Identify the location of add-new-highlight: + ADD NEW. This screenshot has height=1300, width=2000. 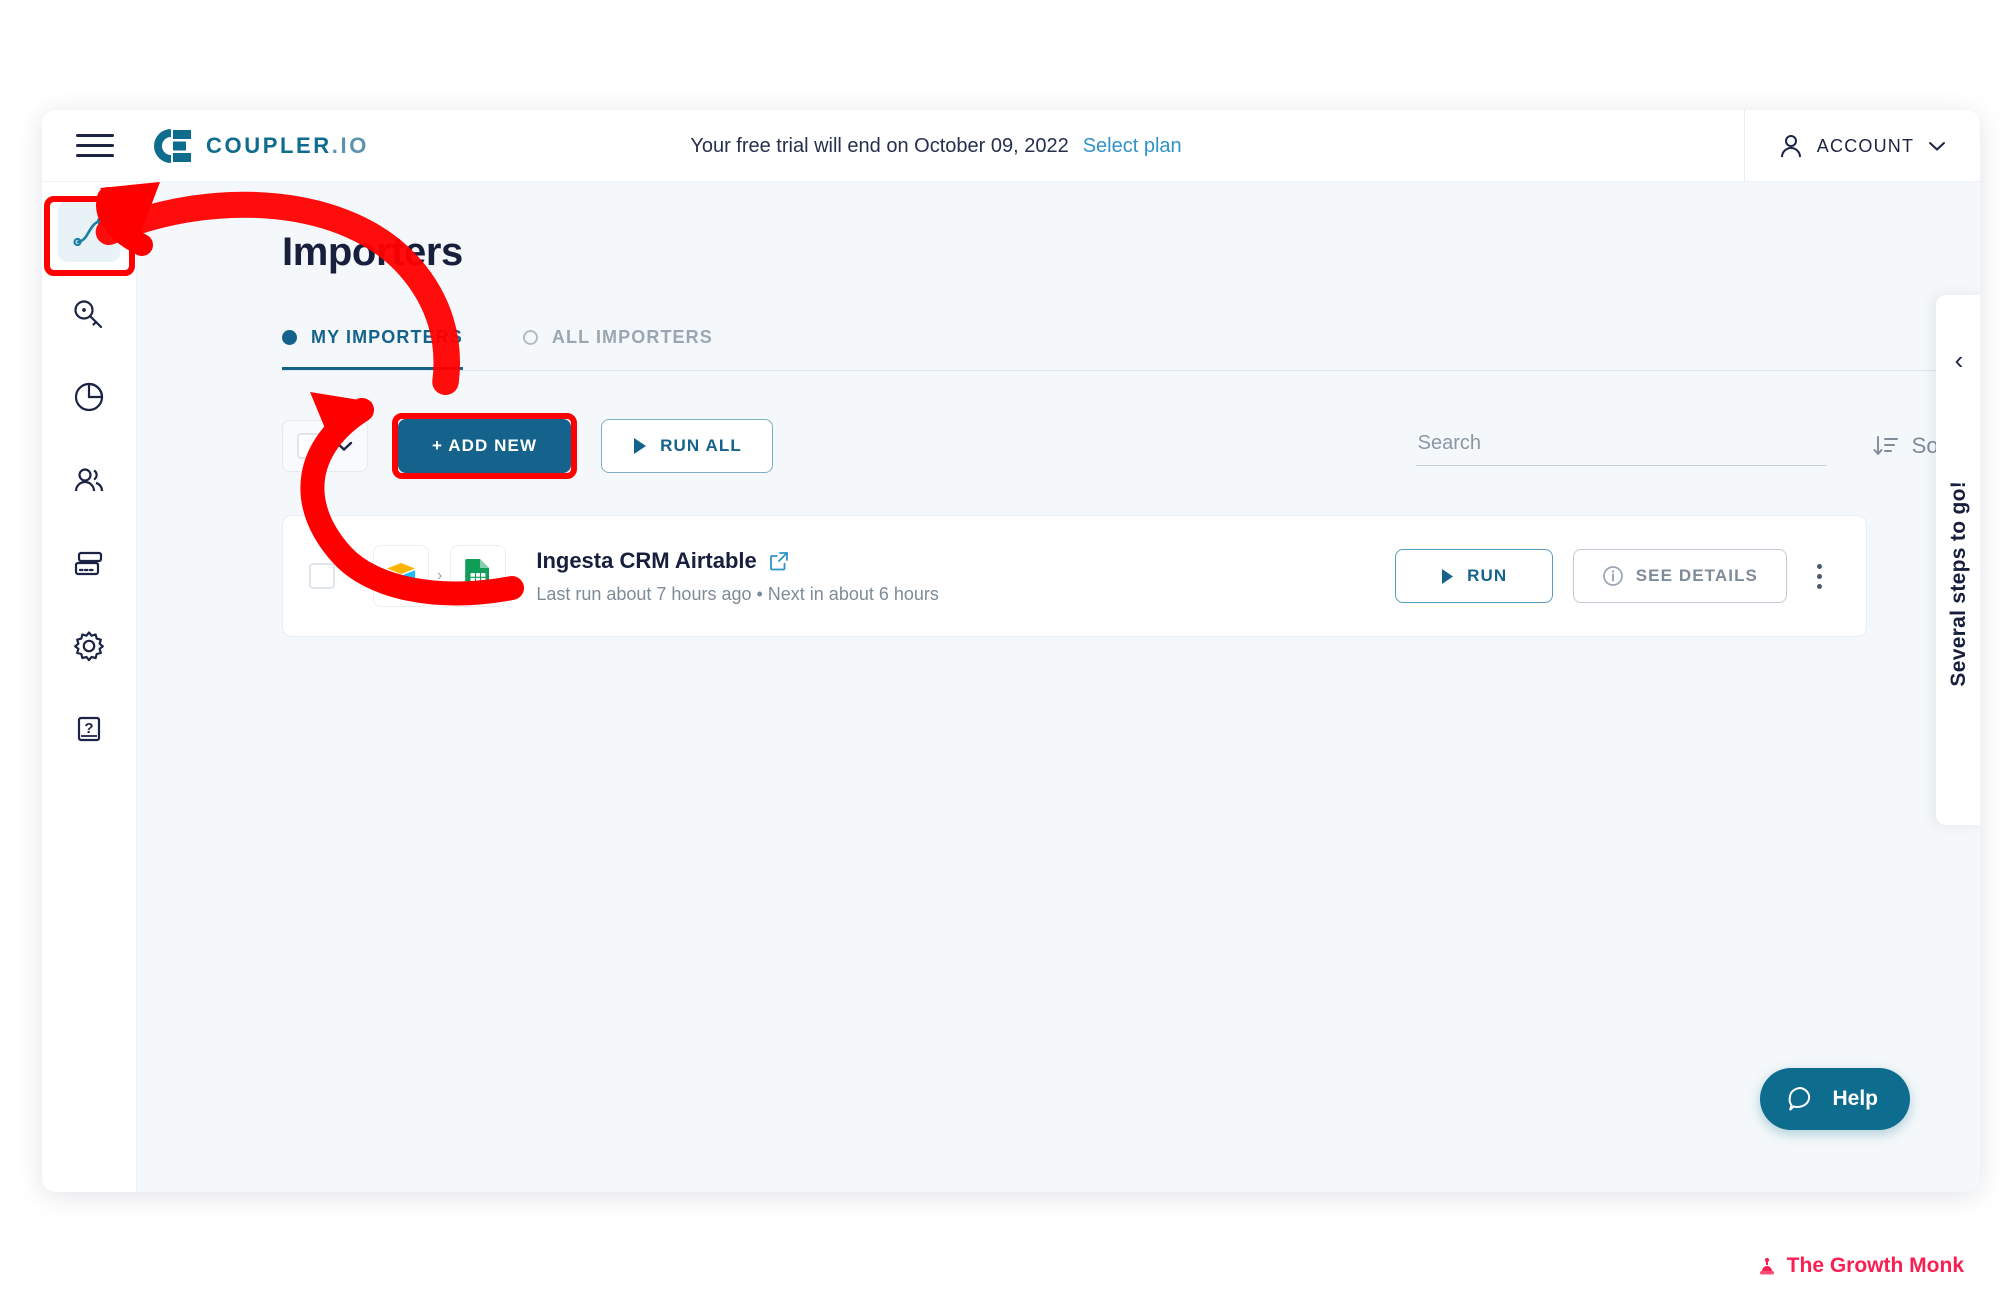
(485, 446).